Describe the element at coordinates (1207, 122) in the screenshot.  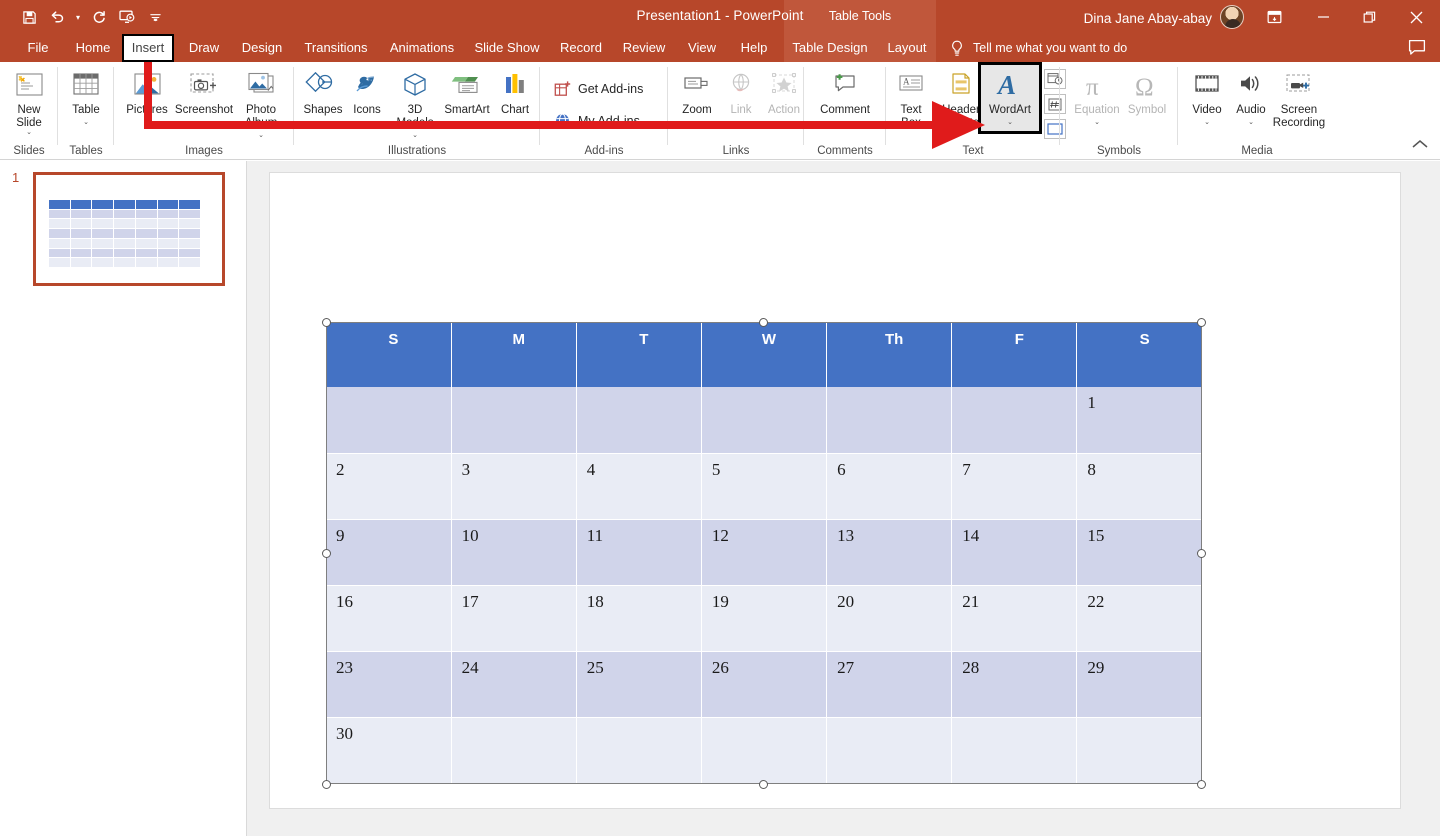
I see `video-dropdown-icon: ⌄` at that location.